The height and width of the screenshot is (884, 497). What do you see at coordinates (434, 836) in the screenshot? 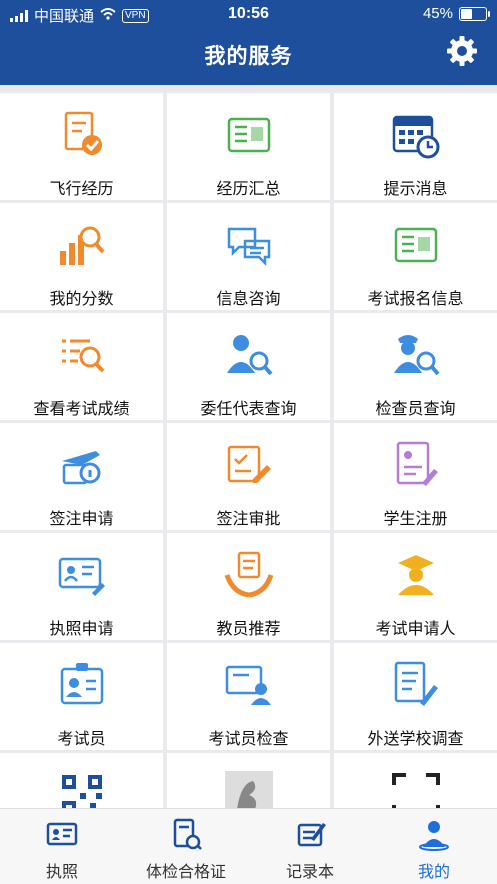
I see `user-profile-icon` at bounding box center [434, 836].